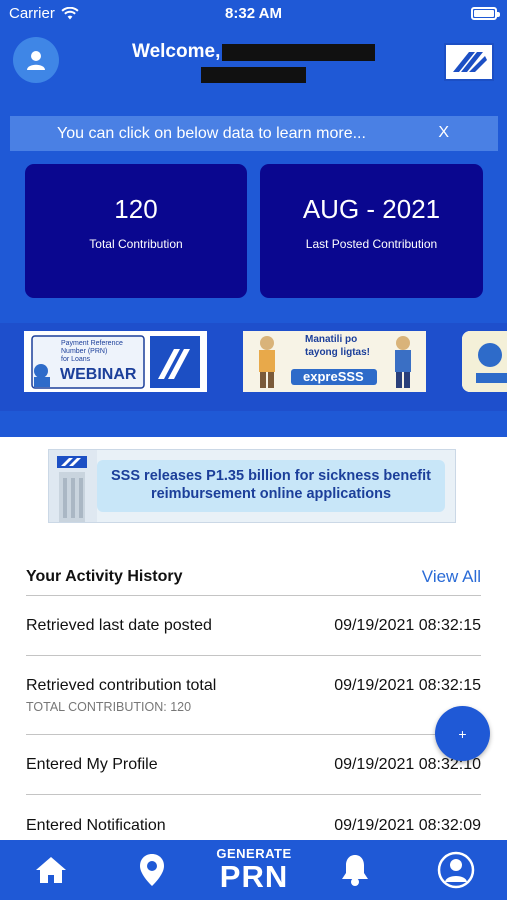 This screenshot has height=900, width=507. What do you see at coordinates (371, 231) in the screenshot?
I see `last-posted-contribution-card: AUG - 2021 Last Posted Contribution` at bounding box center [371, 231].